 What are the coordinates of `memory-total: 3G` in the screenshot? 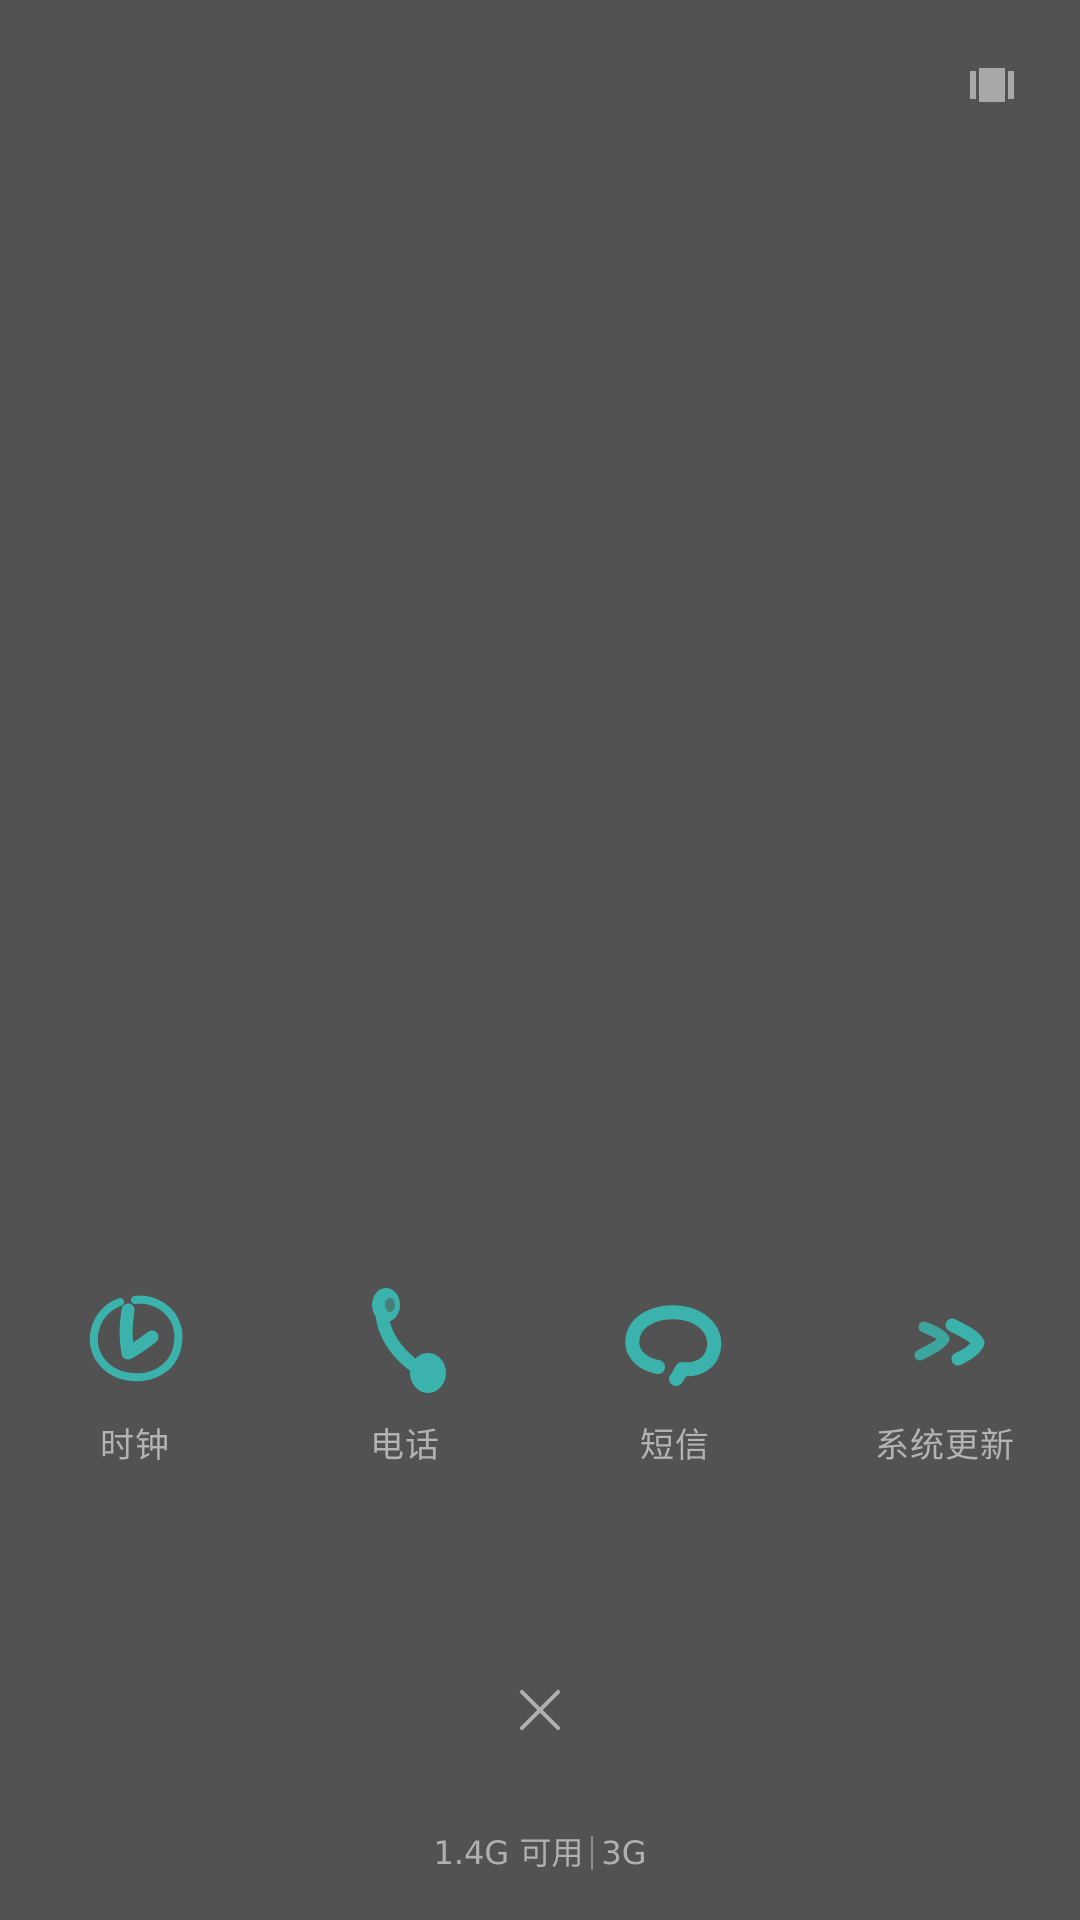 It's located at (624, 1853).